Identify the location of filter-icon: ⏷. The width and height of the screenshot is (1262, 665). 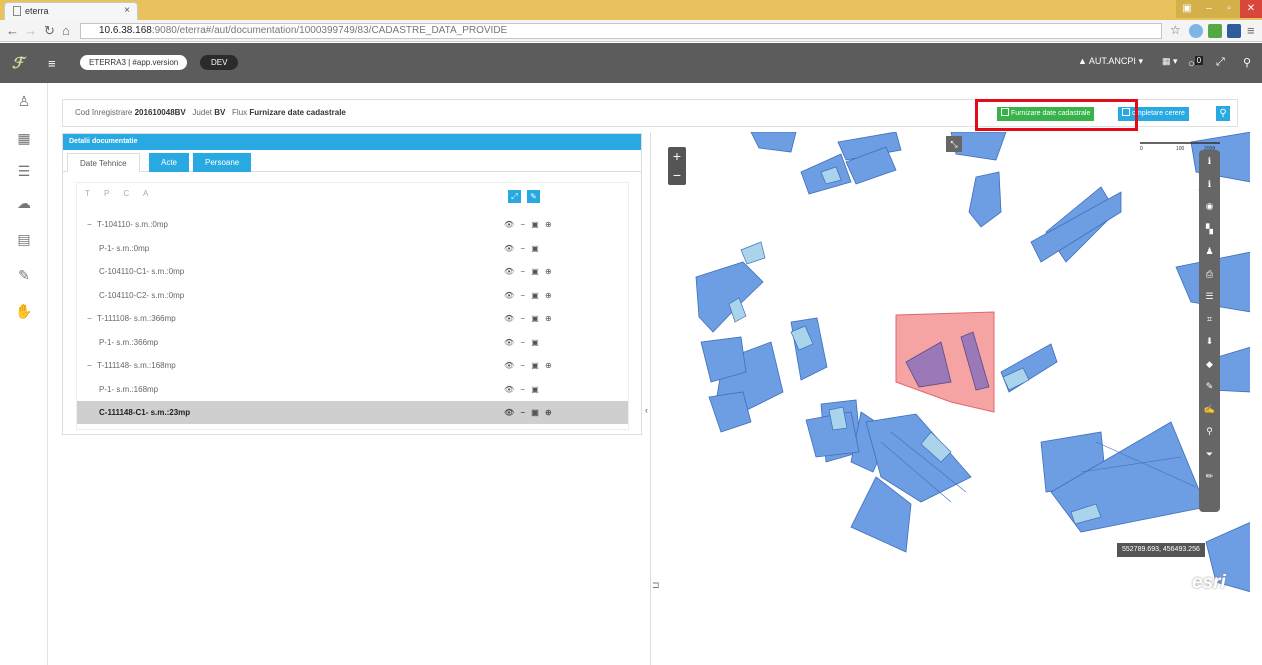
(1209, 454).